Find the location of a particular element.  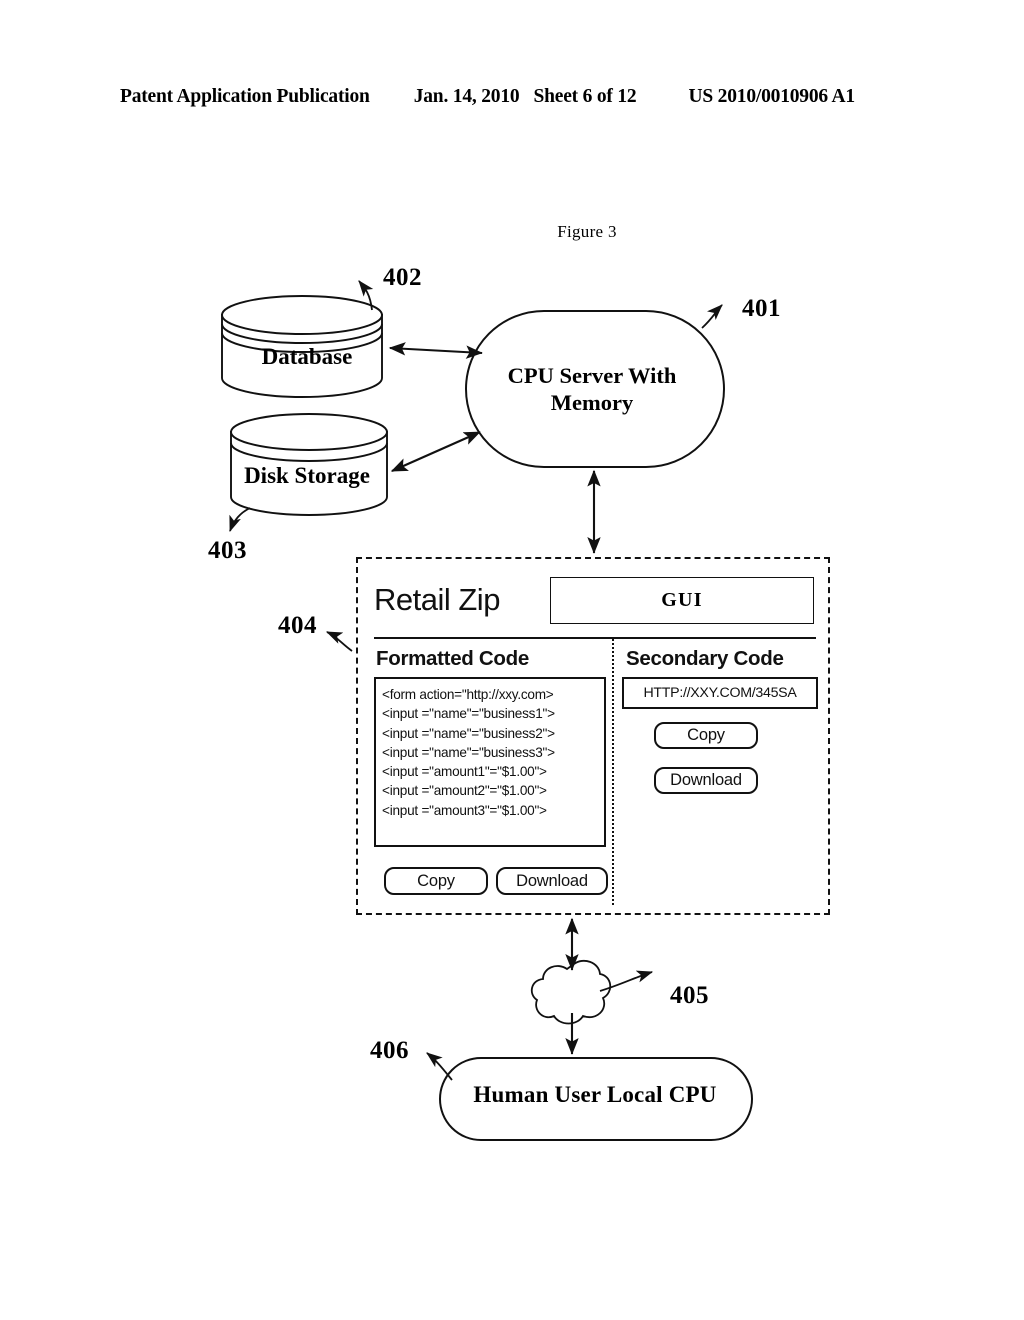

ref-numeral-404: 404 is located at coordinates (297, 625).